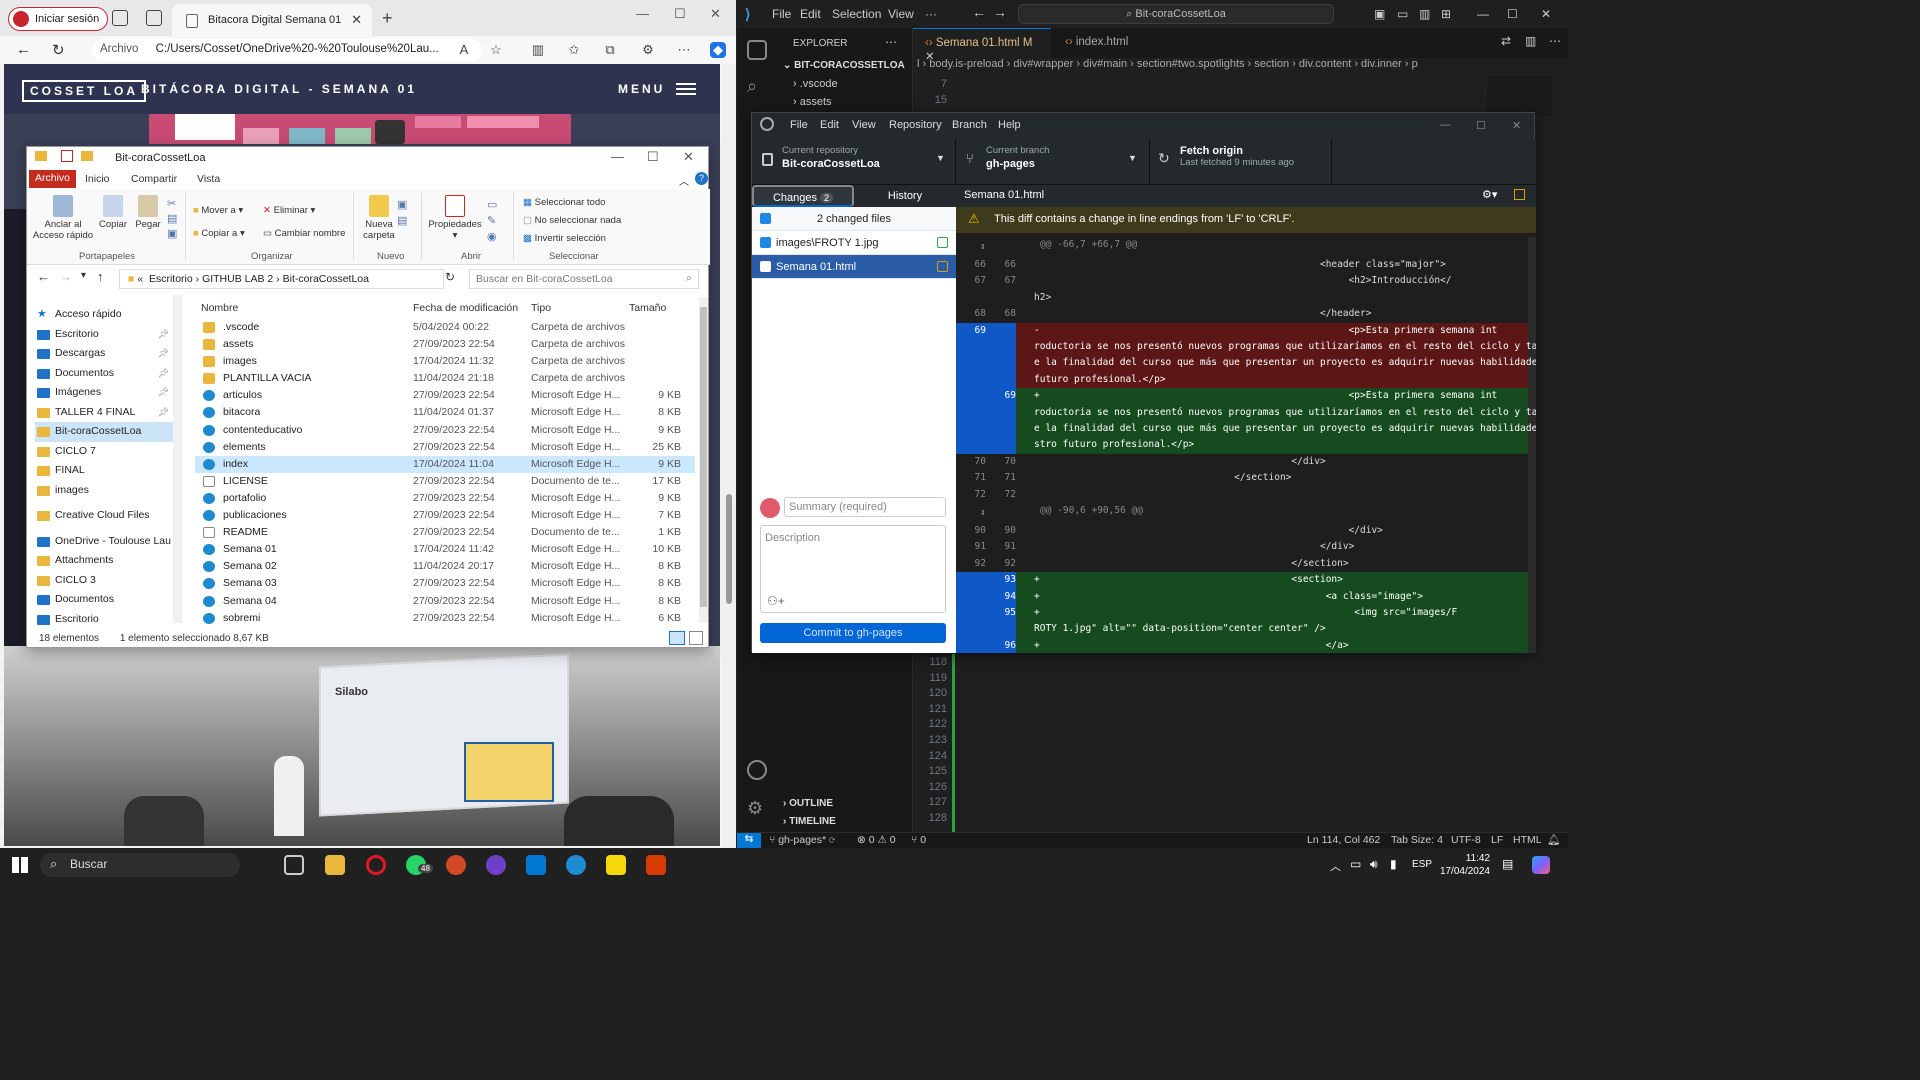 The width and height of the screenshot is (1920, 1080). I want to click on branch-selector: ⑂ Current branch gh-pages ▼, so click(1053, 162).